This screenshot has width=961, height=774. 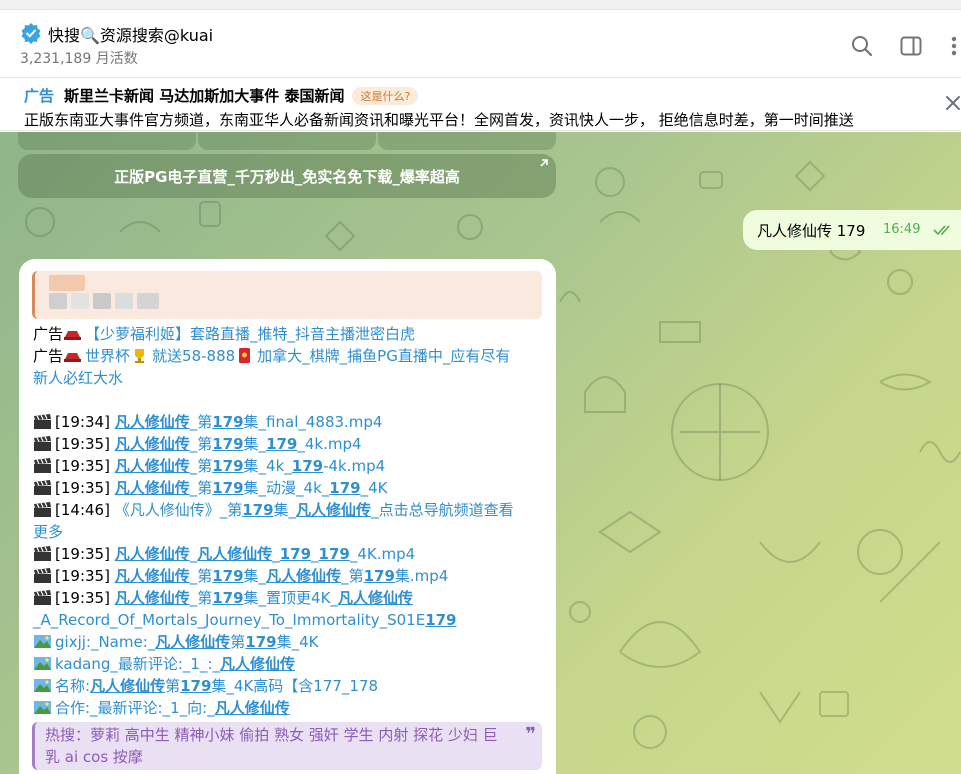 What do you see at coordinates (480, 44) in the screenshot?
I see `chat-header: 快搜🔍资源搜索@kuai 3,231,189 月活数` at bounding box center [480, 44].